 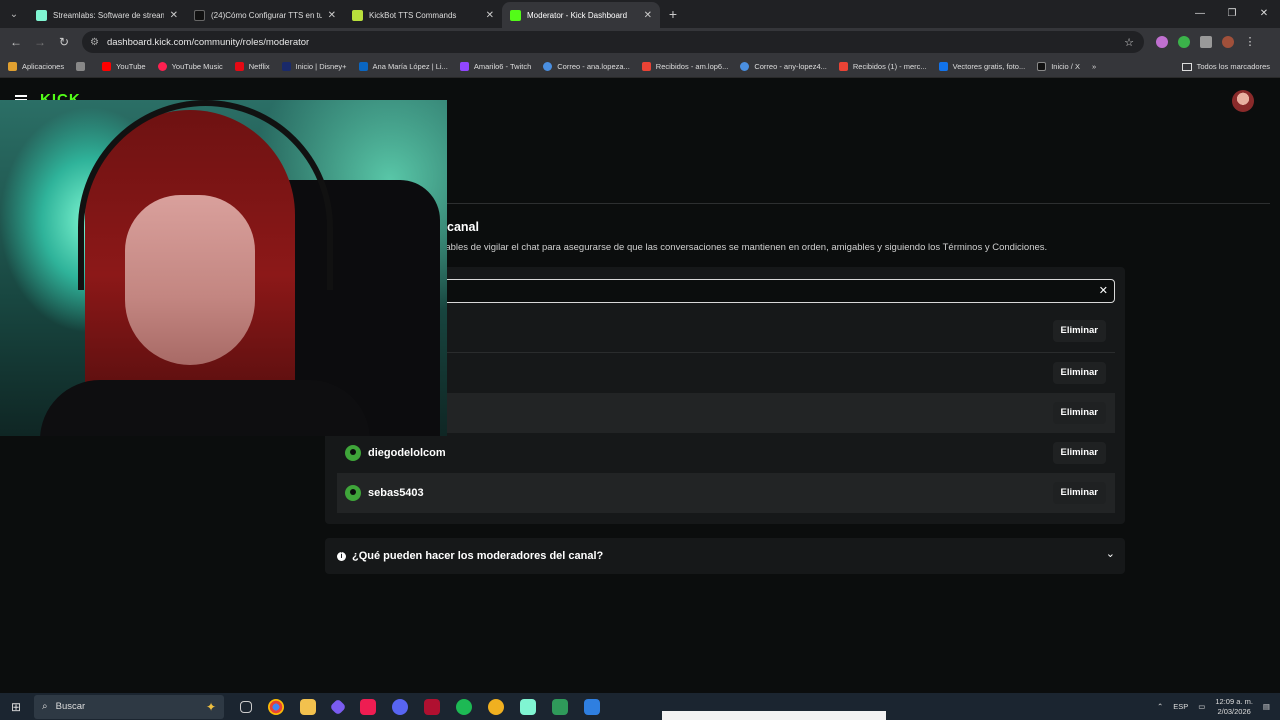 What do you see at coordinates (464, 706) in the screenshot?
I see `spotify-icon` at bounding box center [464, 706].